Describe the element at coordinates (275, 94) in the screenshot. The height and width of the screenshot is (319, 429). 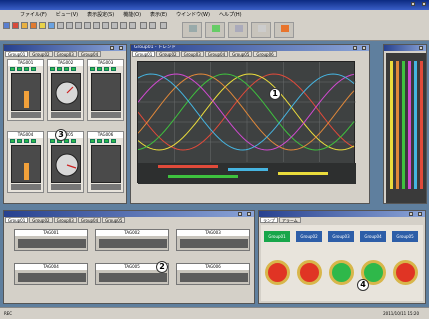
I see `annotation-1: 1` at that location.